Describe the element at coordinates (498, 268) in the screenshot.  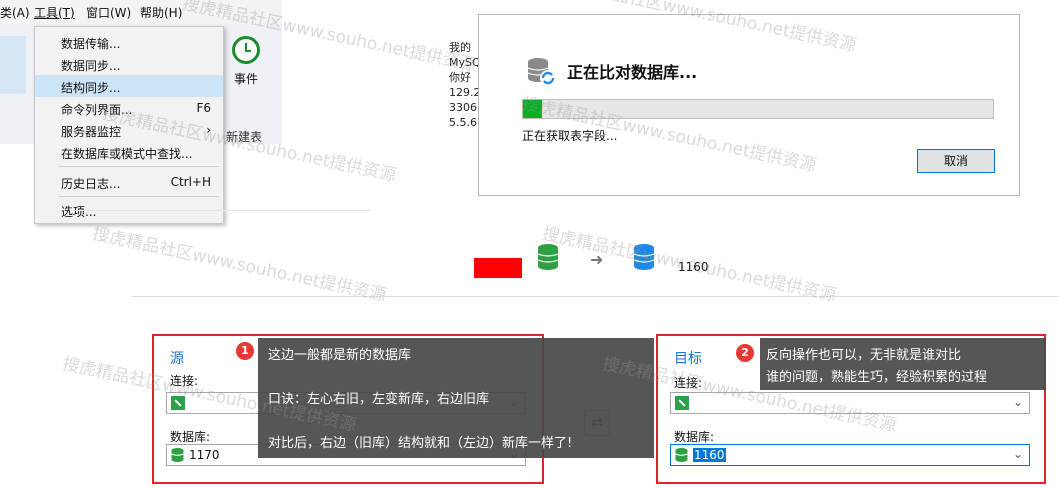
I see `redaction-block` at that location.